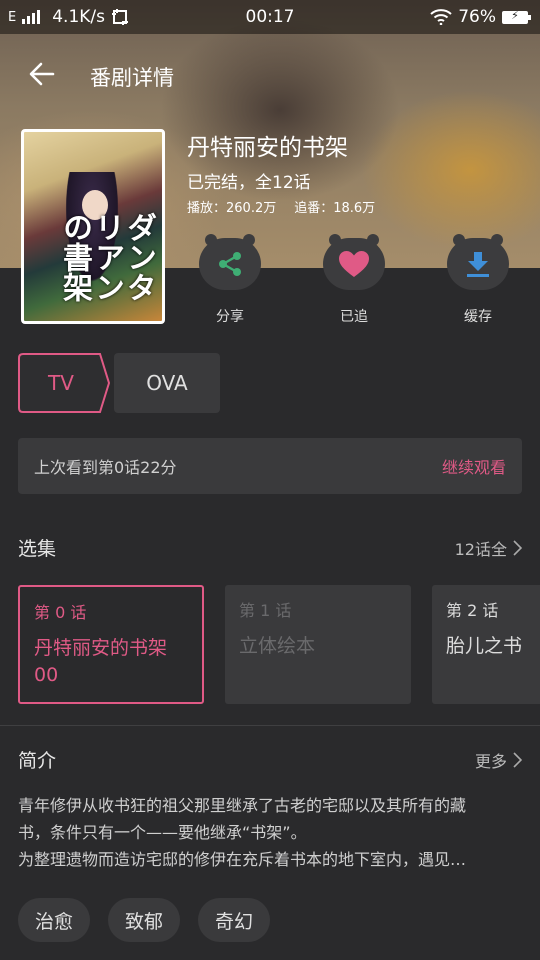 The width and height of the screenshot is (540, 960). I want to click on cover-image: ダンタリアンの書架, so click(93, 226).